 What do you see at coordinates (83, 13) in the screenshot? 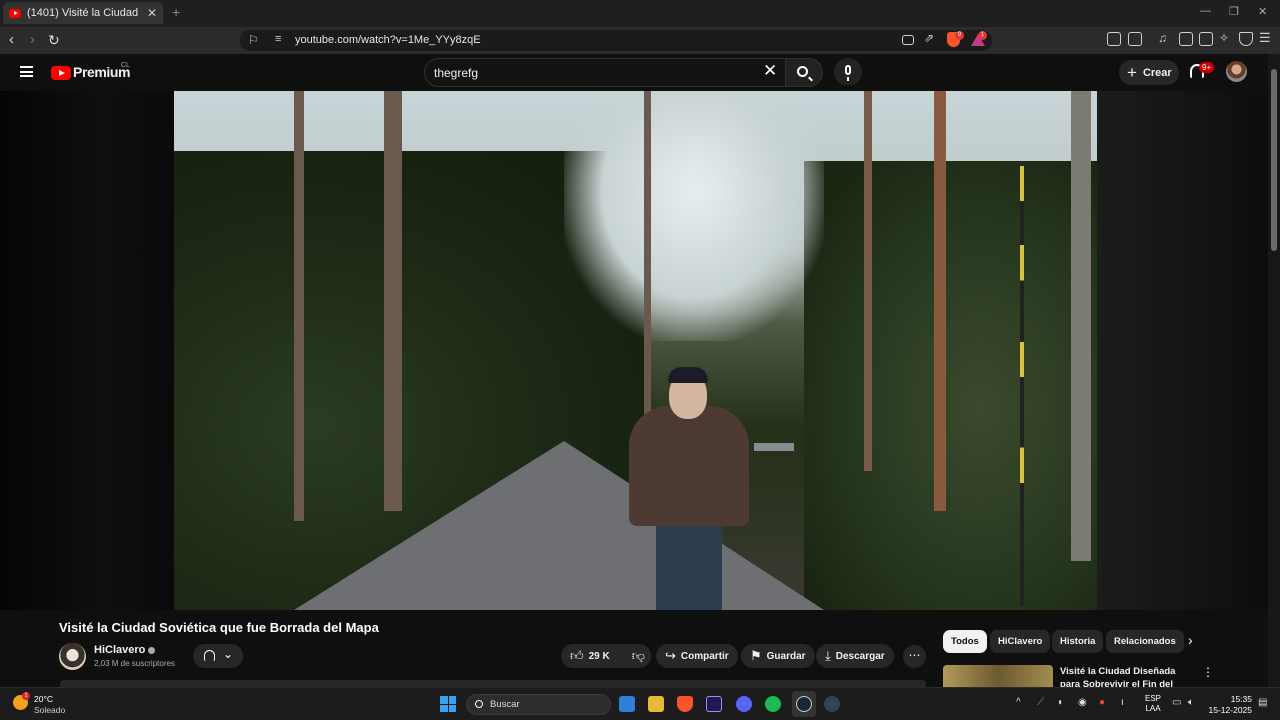
I see `browser-tab: (1401) Visité la Ciudad Soviética ✕` at bounding box center [83, 13].